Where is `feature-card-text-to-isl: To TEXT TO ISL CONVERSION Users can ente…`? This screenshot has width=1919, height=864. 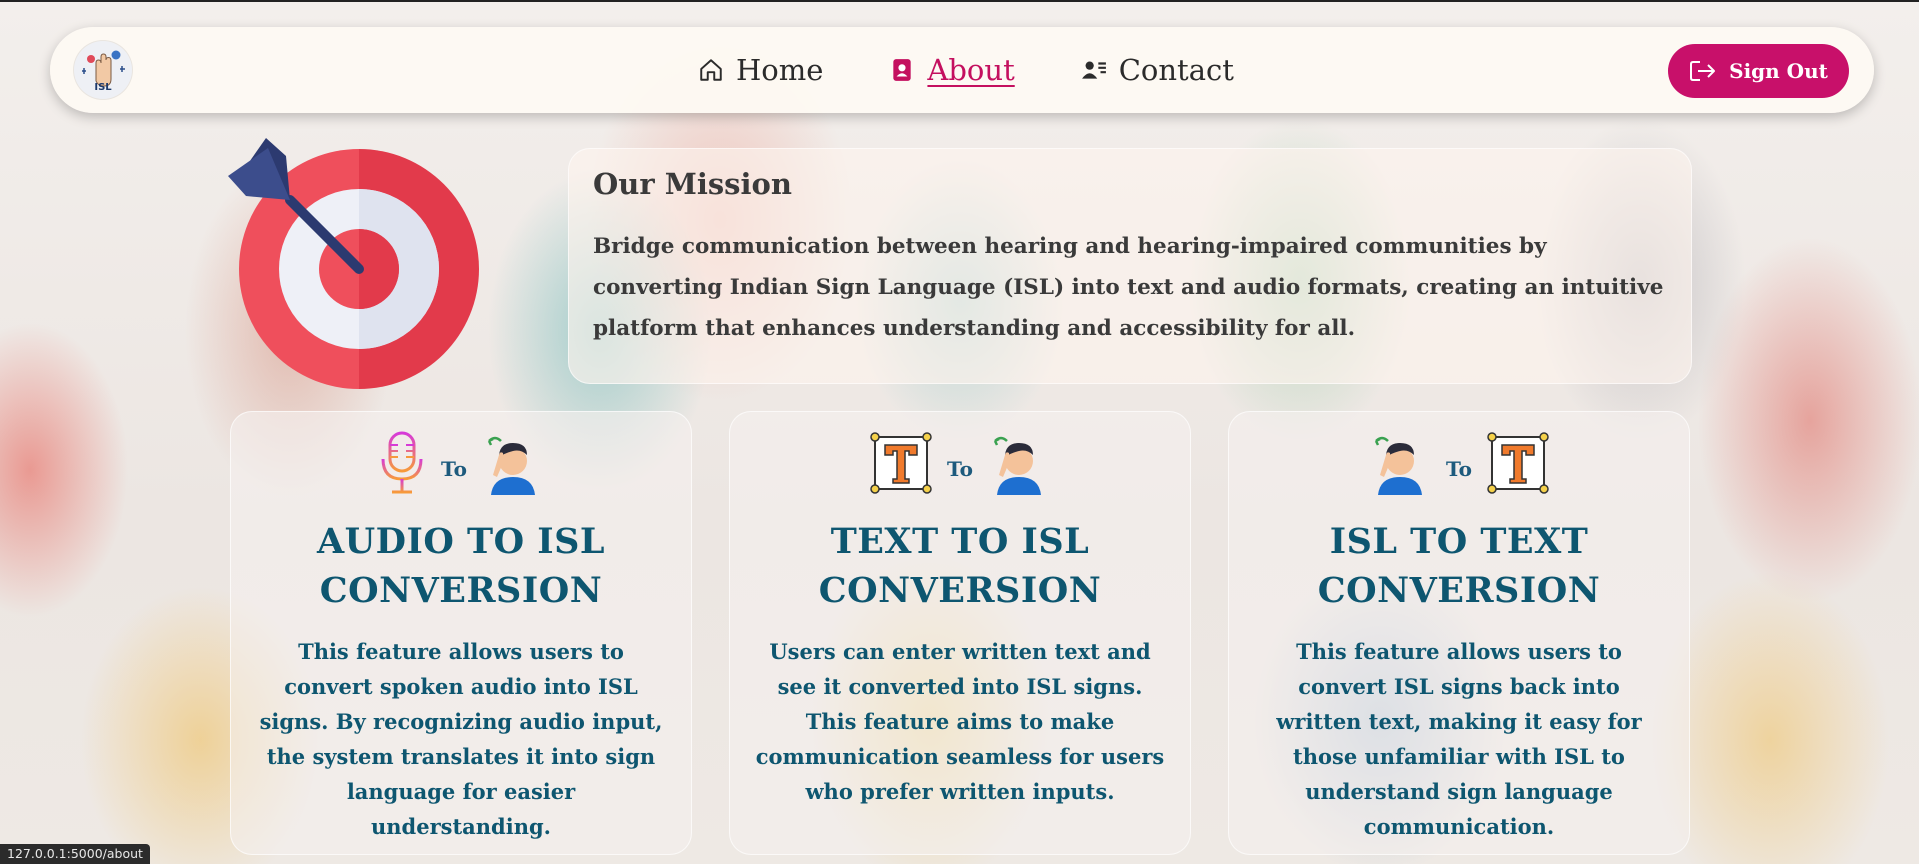
feature-card-text-to-isl: To TEXT TO ISL CONVERSION Users can ente… is located at coordinates (960, 633).